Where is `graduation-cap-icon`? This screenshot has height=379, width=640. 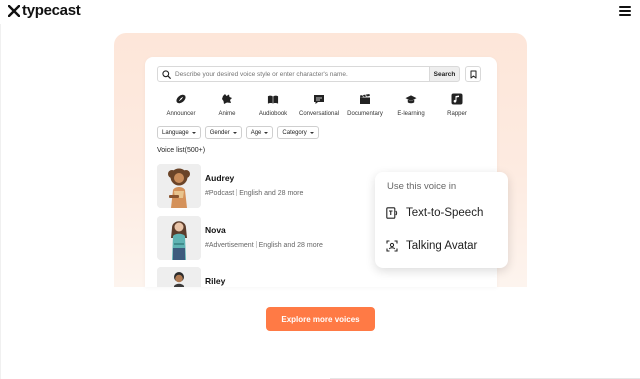 graduation-cap-icon is located at coordinates (411, 98).